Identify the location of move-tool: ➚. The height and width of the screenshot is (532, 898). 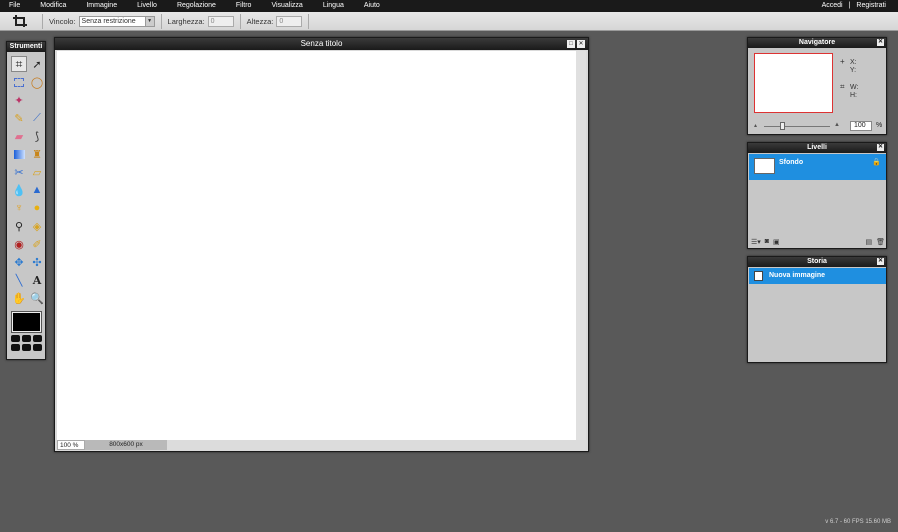
(37, 64).